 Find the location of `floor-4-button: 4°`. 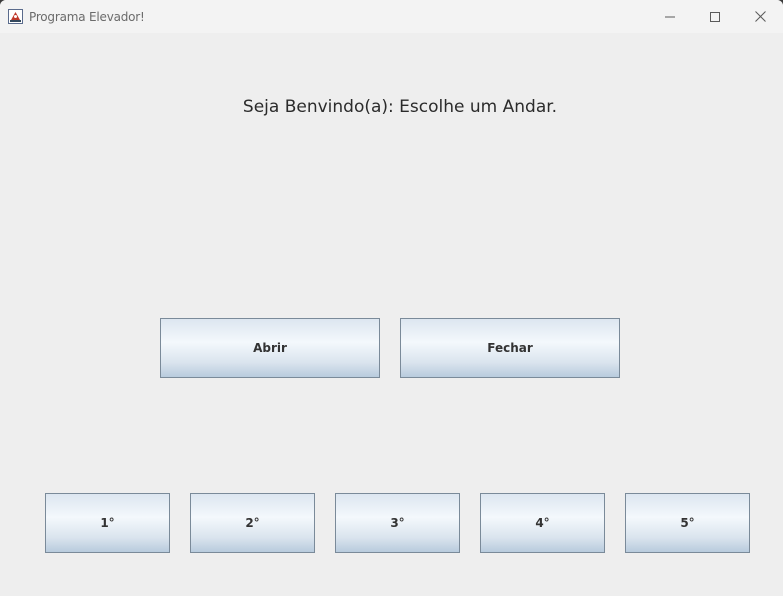

floor-4-button: 4° is located at coordinates (542, 523).